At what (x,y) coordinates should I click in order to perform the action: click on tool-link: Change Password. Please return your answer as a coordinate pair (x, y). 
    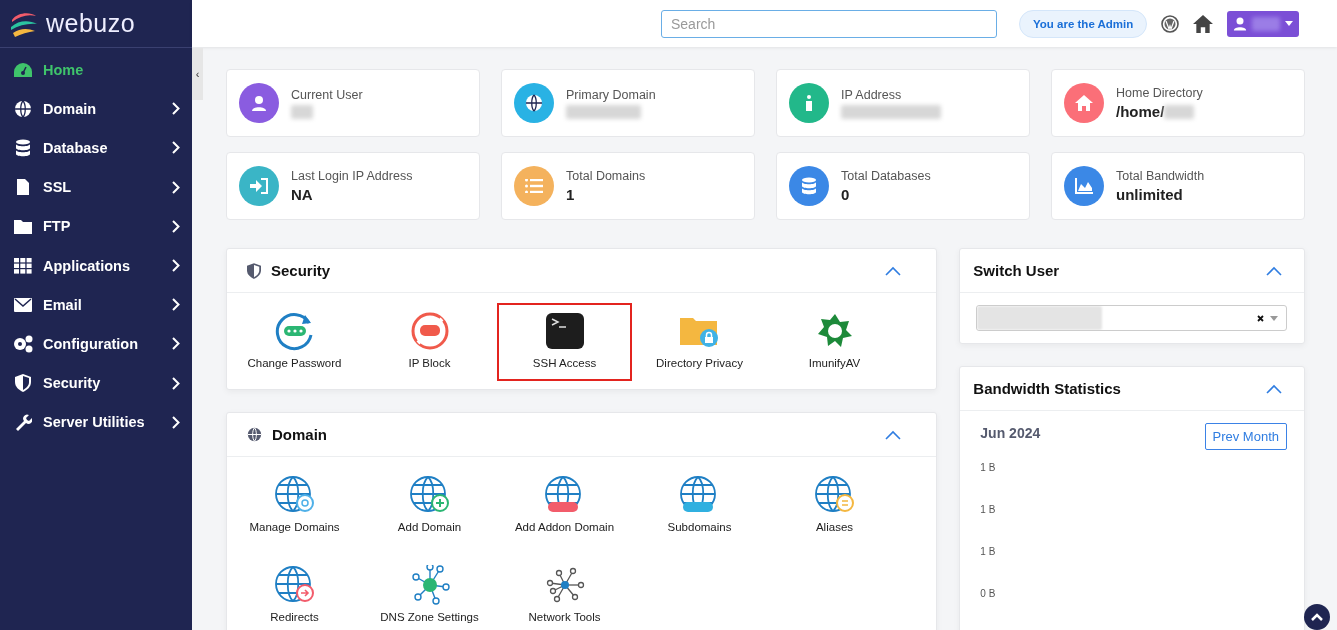
    Looking at the image, I should click on (294, 342).